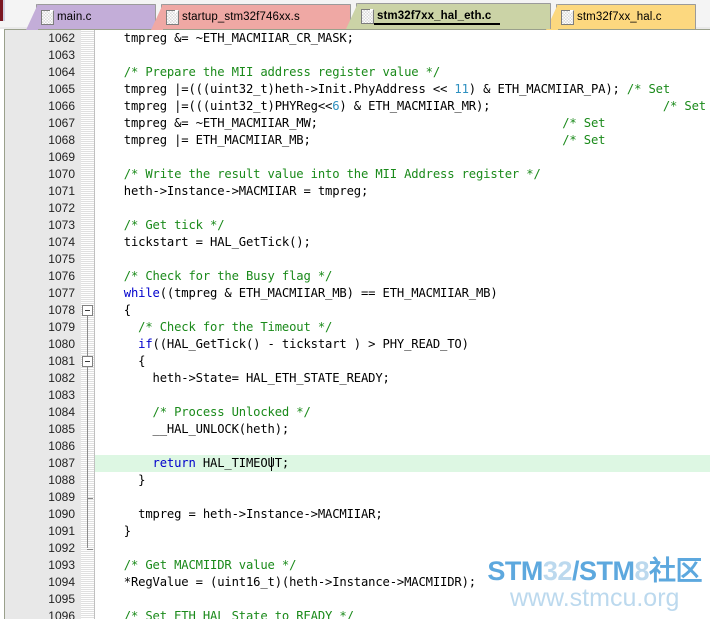  What do you see at coordinates (61, 480) in the screenshot?
I see `line-number: 1088` at bounding box center [61, 480].